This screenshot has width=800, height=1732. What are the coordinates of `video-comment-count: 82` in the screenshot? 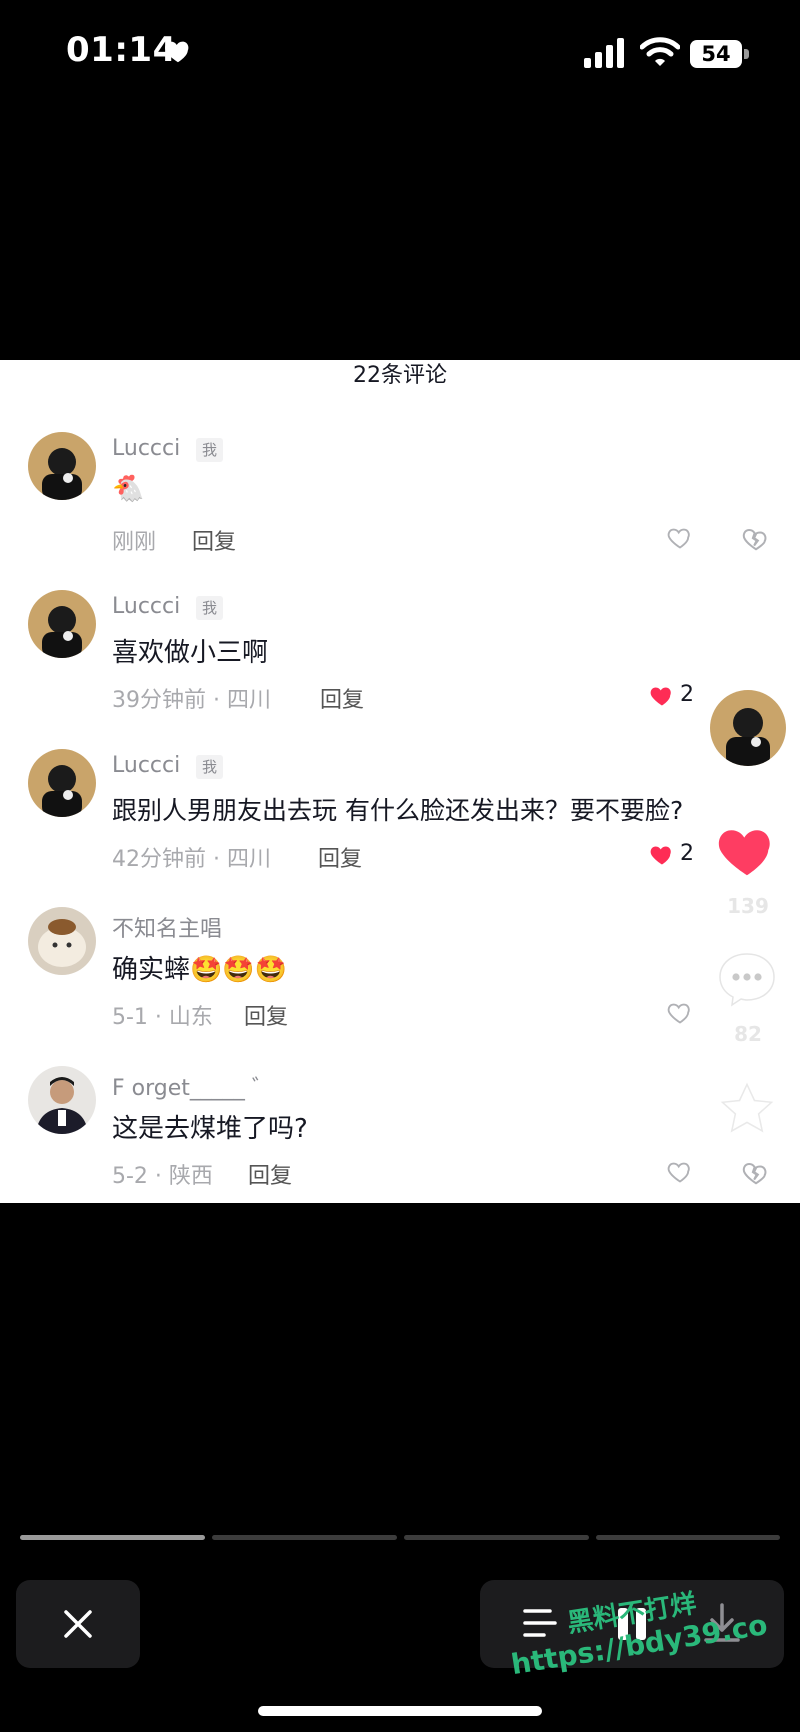 It's located at (748, 1034).